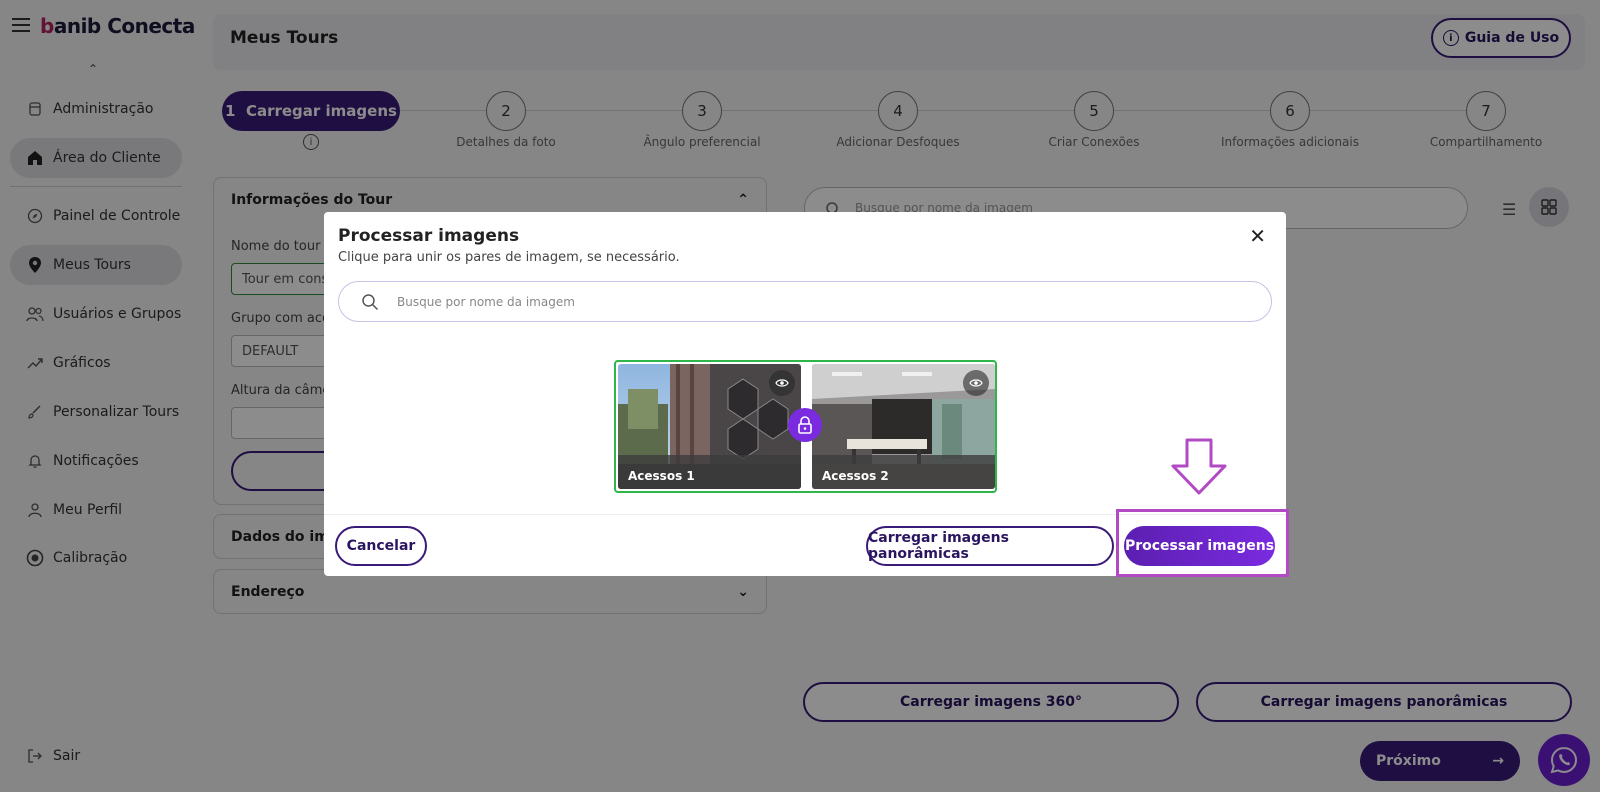  What do you see at coordinates (370, 302) in the screenshot?
I see `search-icon` at bounding box center [370, 302].